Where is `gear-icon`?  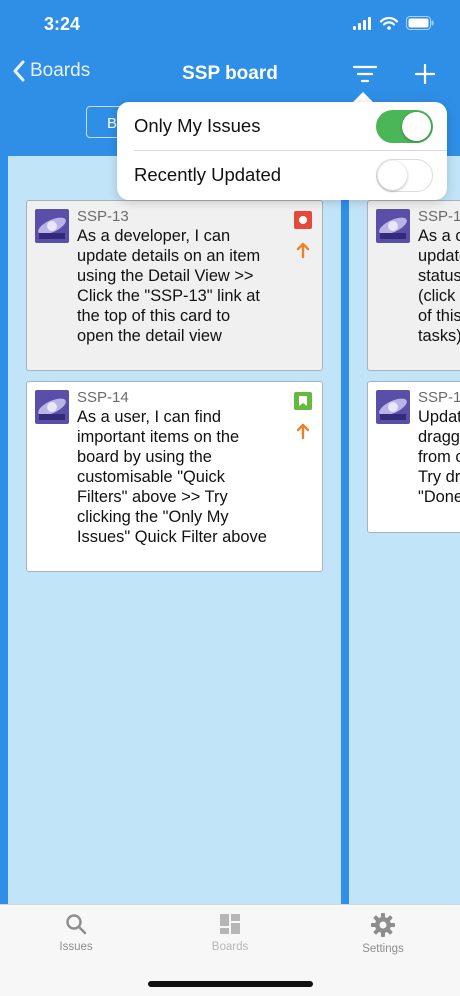
gear-icon is located at coordinates (383, 925).